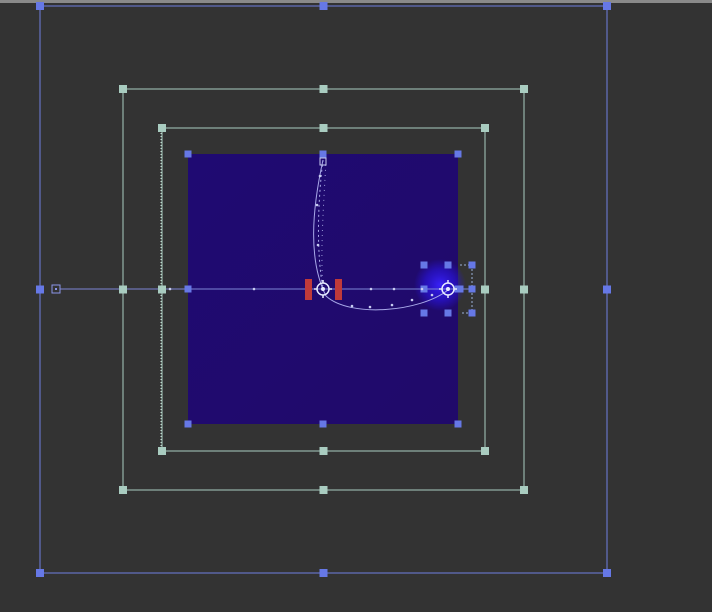  Describe the element at coordinates (338, 289) in the screenshot. I see `pivot-right-bar` at that location.